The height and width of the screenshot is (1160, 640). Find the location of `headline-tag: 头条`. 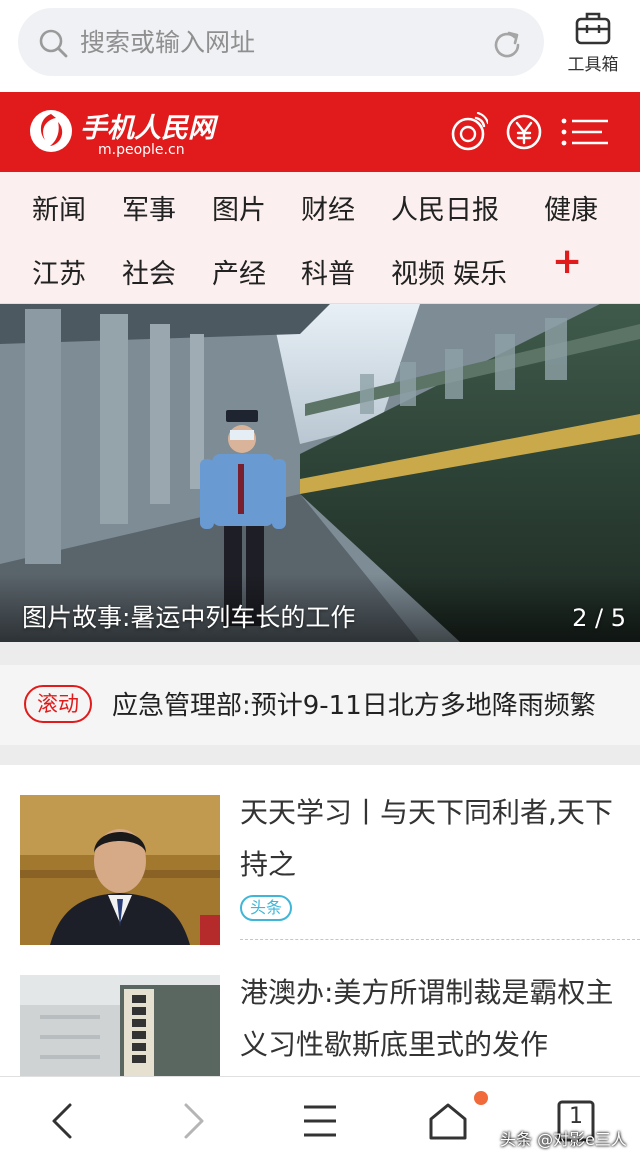

headline-tag: 头条 is located at coordinates (266, 908).